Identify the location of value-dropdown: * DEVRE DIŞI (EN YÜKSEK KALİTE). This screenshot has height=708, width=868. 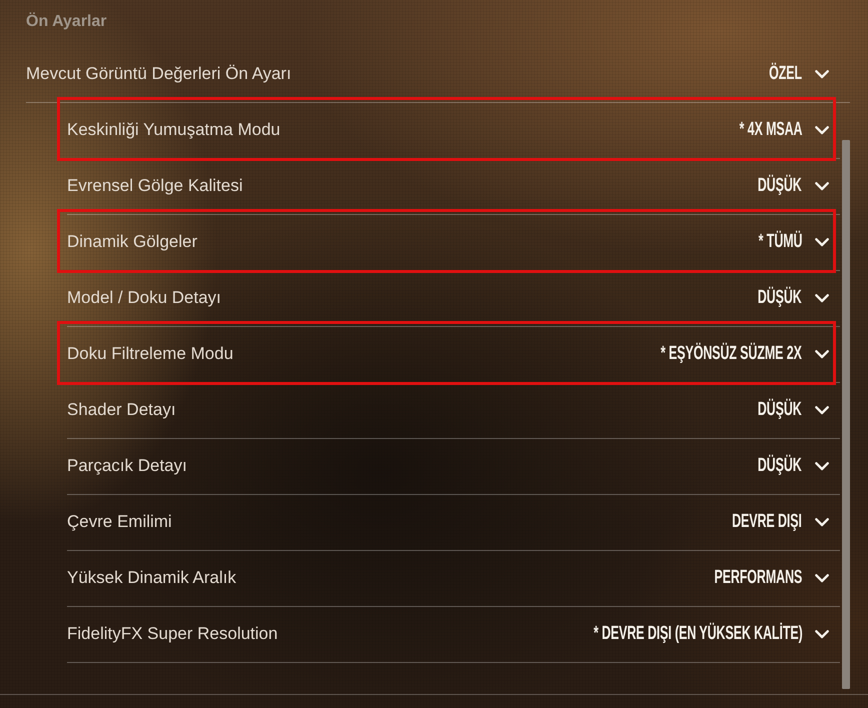
(711, 634).